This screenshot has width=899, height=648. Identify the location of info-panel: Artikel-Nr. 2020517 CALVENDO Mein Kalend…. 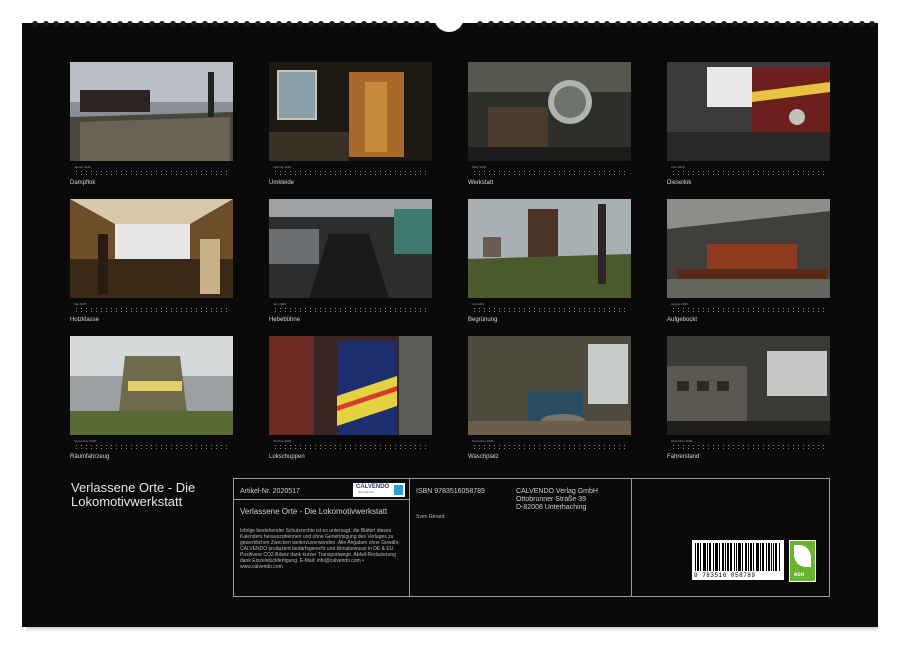
(531, 537).